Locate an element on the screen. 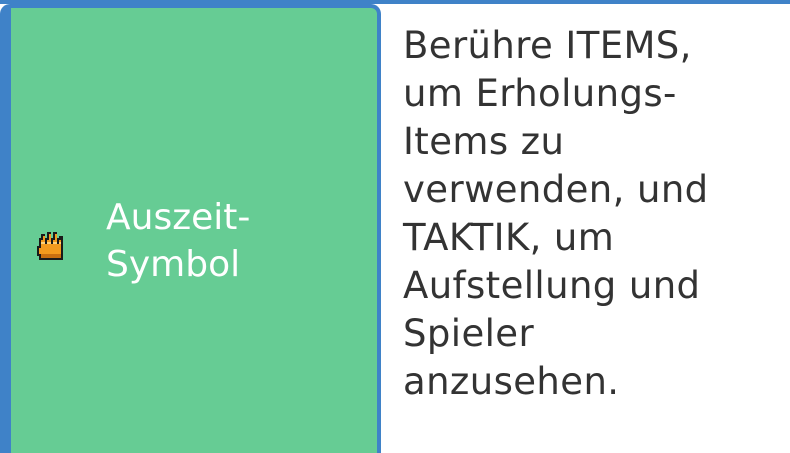 The width and height of the screenshot is (790, 453). icon-label: Auszeit- Symbol is located at coordinates (178, 241).